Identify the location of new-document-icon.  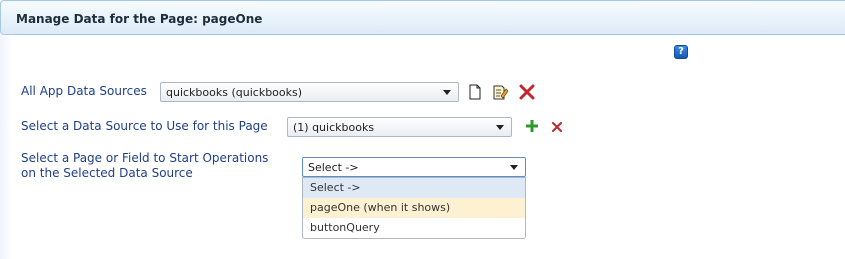
(475, 92).